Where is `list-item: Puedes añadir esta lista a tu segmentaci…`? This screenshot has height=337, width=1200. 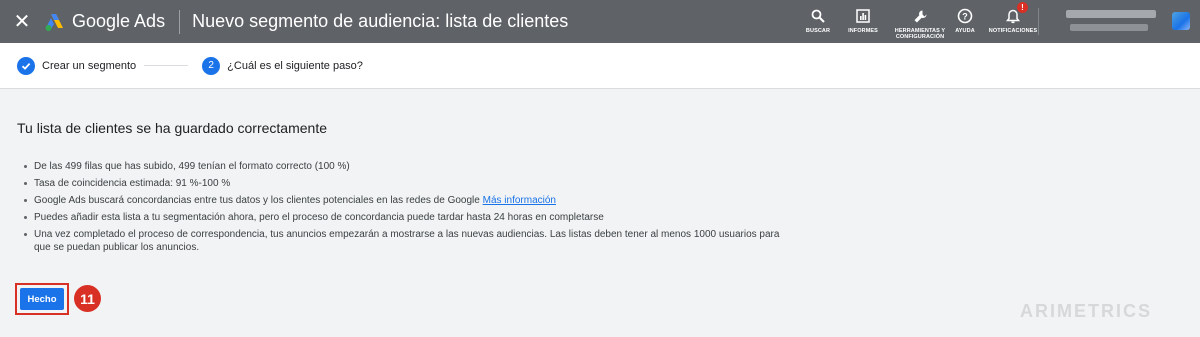 list-item: Puedes añadir esta lista a tu segmentaci… is located at coordinates (402, 217).